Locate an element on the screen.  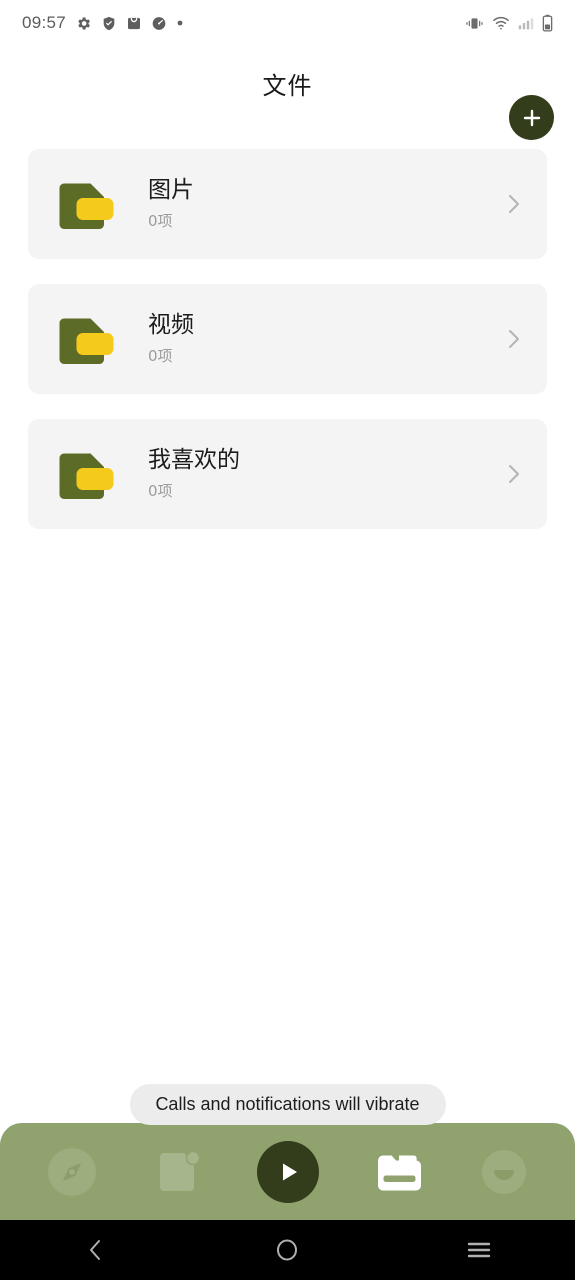
chevron-left-icon is located at coordinates (94, 1250).